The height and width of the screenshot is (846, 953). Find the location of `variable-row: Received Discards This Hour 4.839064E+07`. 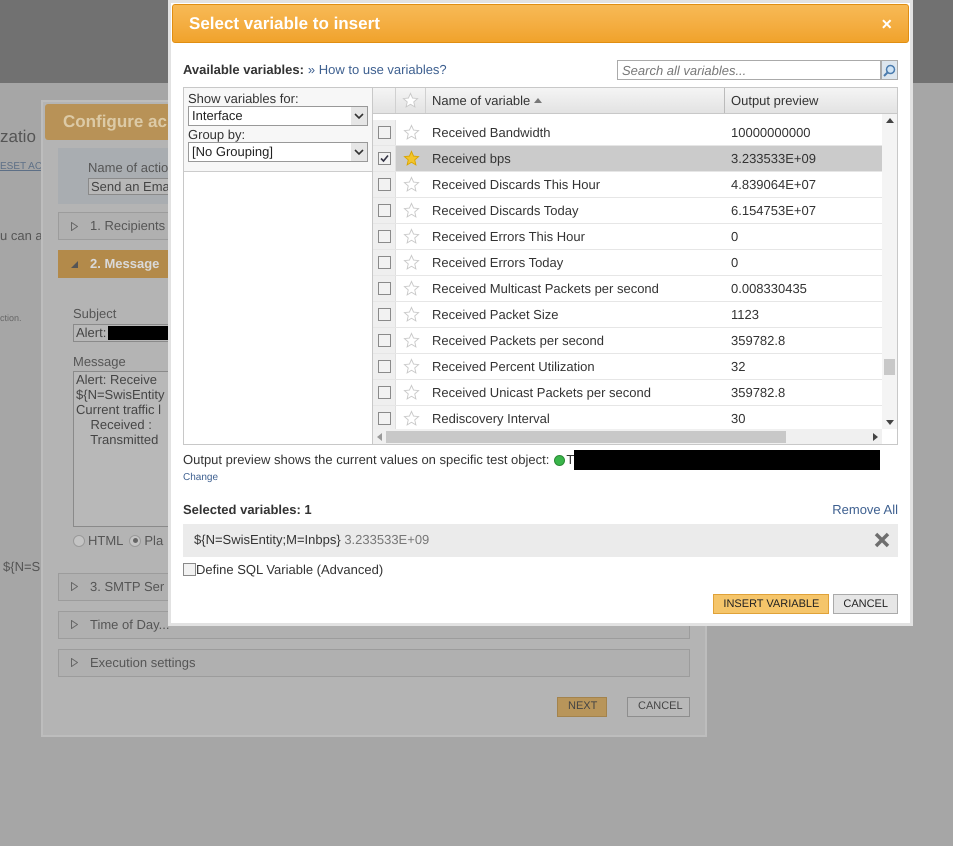

variable-row: Received Discards This Hour 4.839064E+07 is located at coordinates (627, 185).